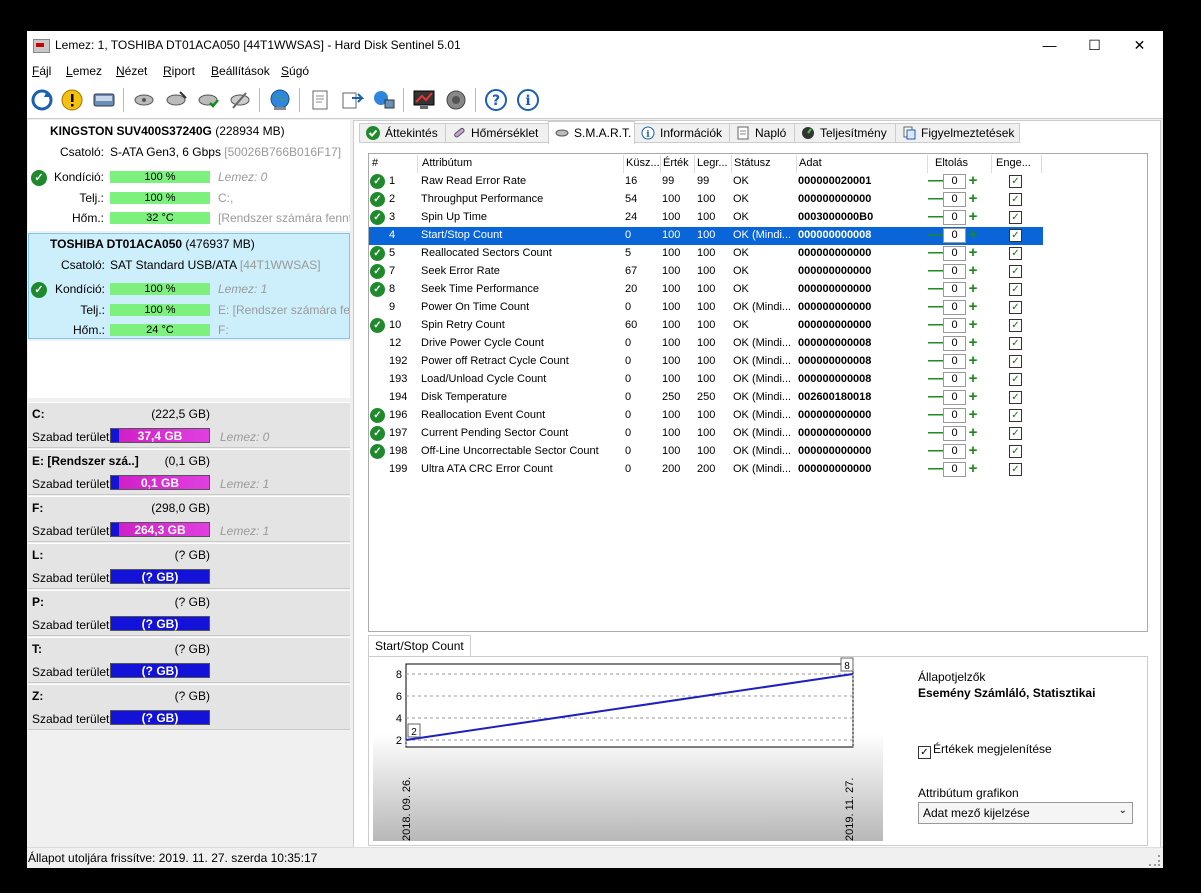 Image resolution: width=1201 pixels, height=893 pixels. I want to click on volume-item: L: (? GB) Szabad terület (? GB), so click(189, 566).